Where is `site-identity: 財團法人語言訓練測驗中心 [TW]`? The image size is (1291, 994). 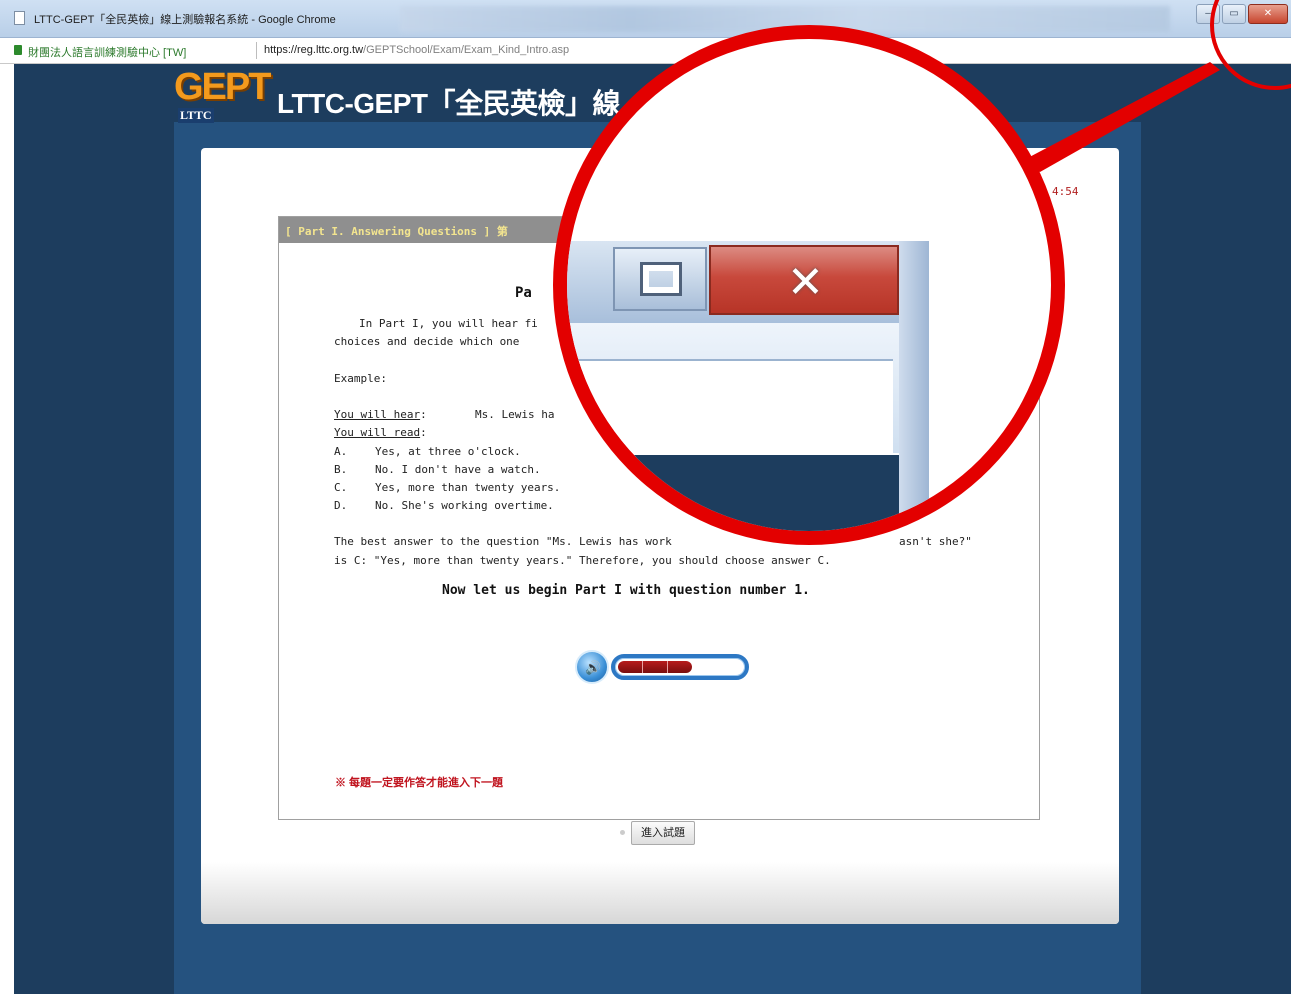 site-identity: 財團法人語言訓練測驗中心 [TW] is located at coordinates (107, 52).